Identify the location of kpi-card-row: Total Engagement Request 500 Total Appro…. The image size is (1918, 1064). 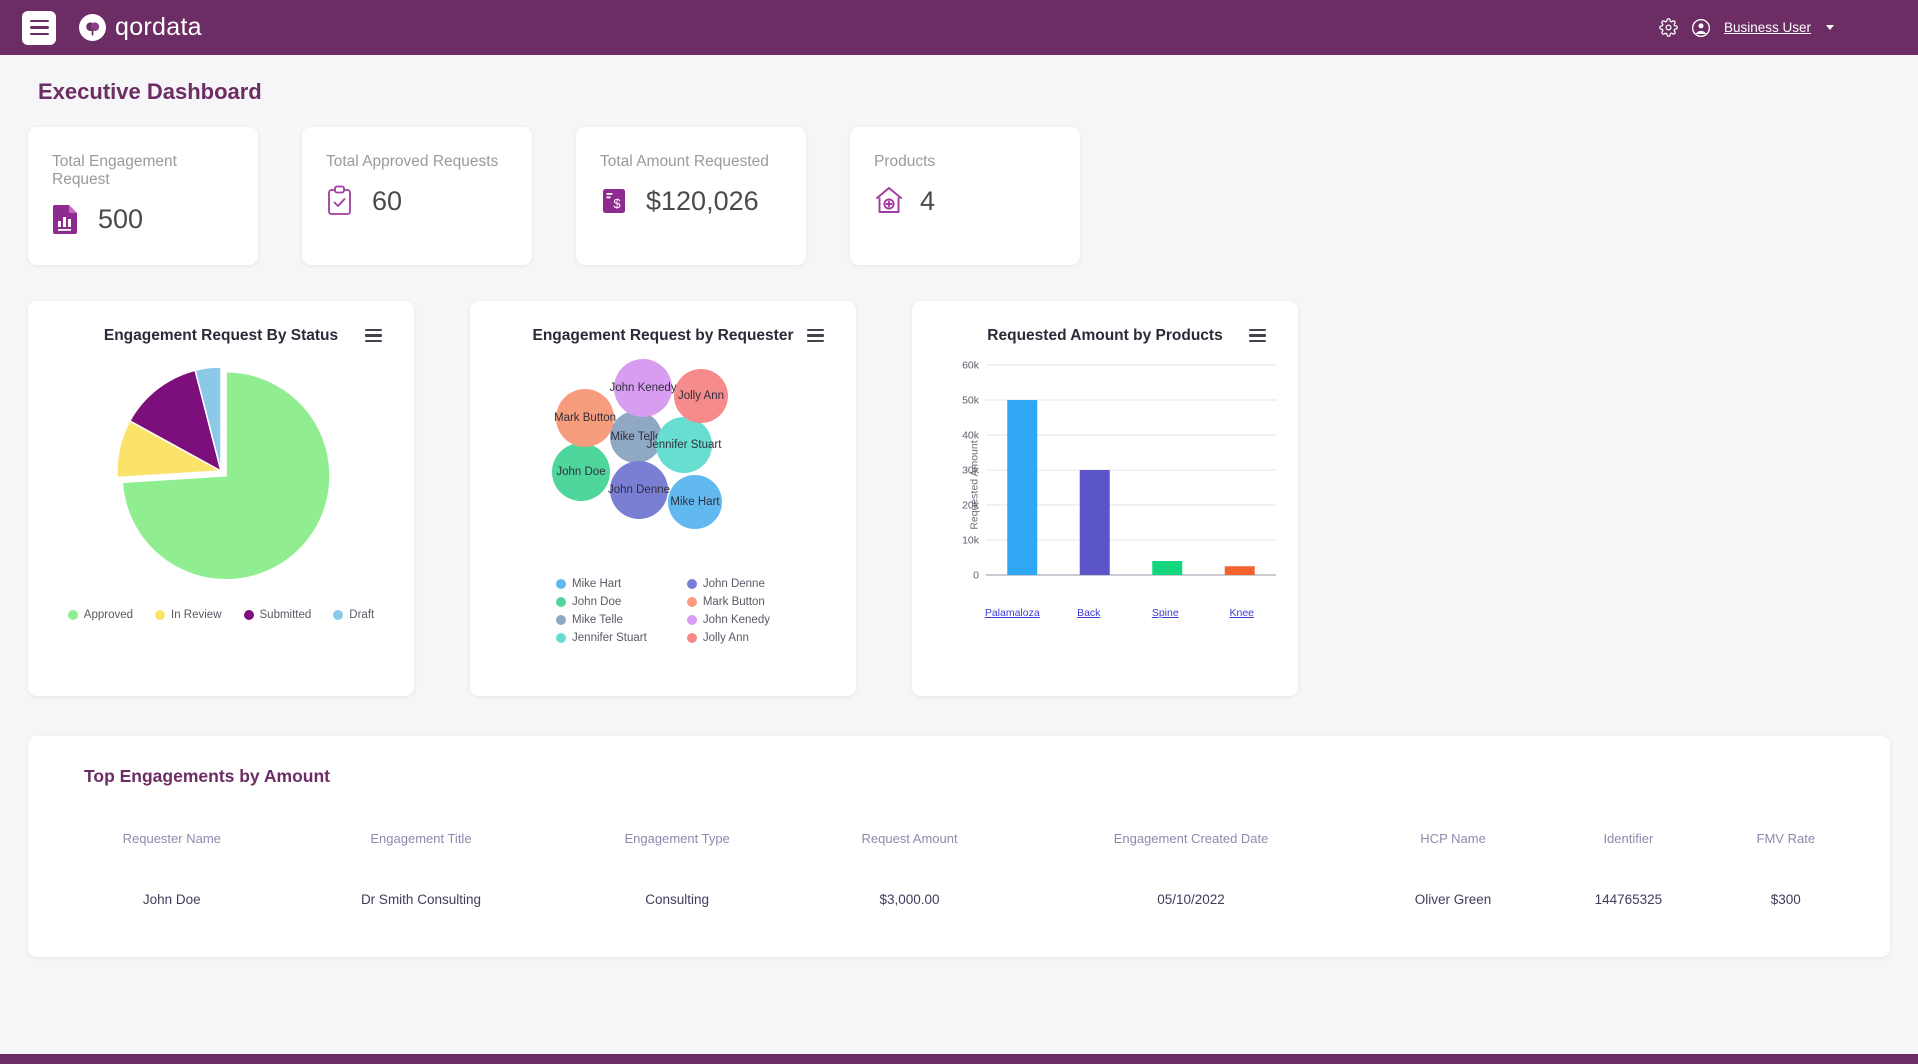
(959, 196).